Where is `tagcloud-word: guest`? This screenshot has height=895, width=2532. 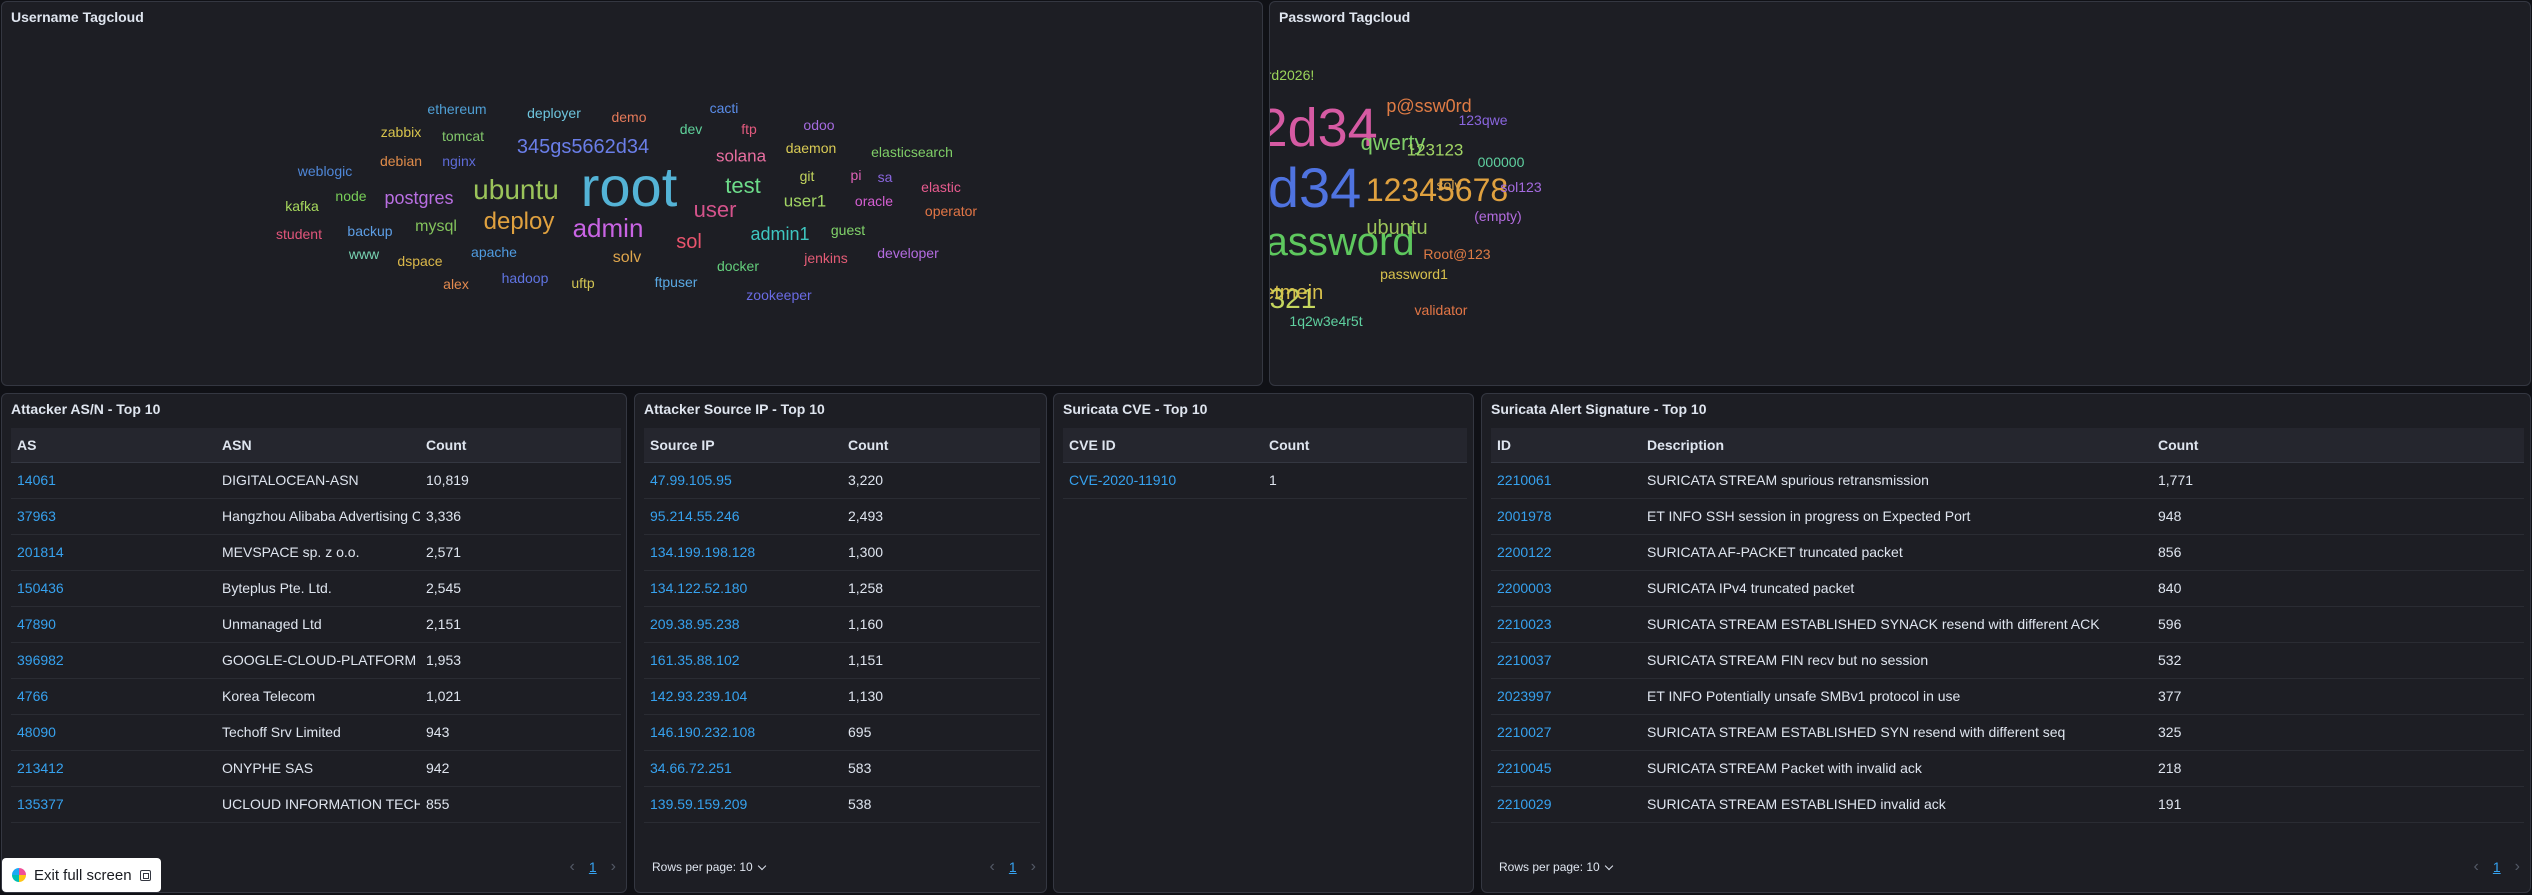 tagcloud-word: guest is located at coordinates (848, 230).